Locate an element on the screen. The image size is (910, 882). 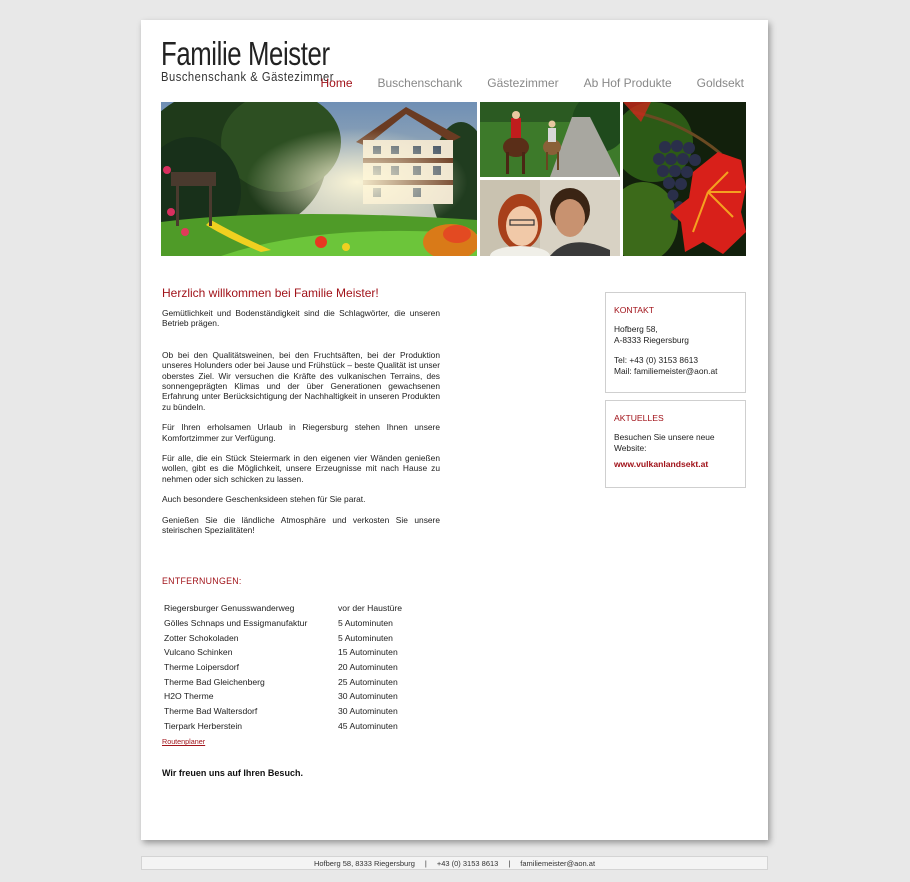
nav-gaestezimmer: Gästezimmer is located at coordinates (522, 83).